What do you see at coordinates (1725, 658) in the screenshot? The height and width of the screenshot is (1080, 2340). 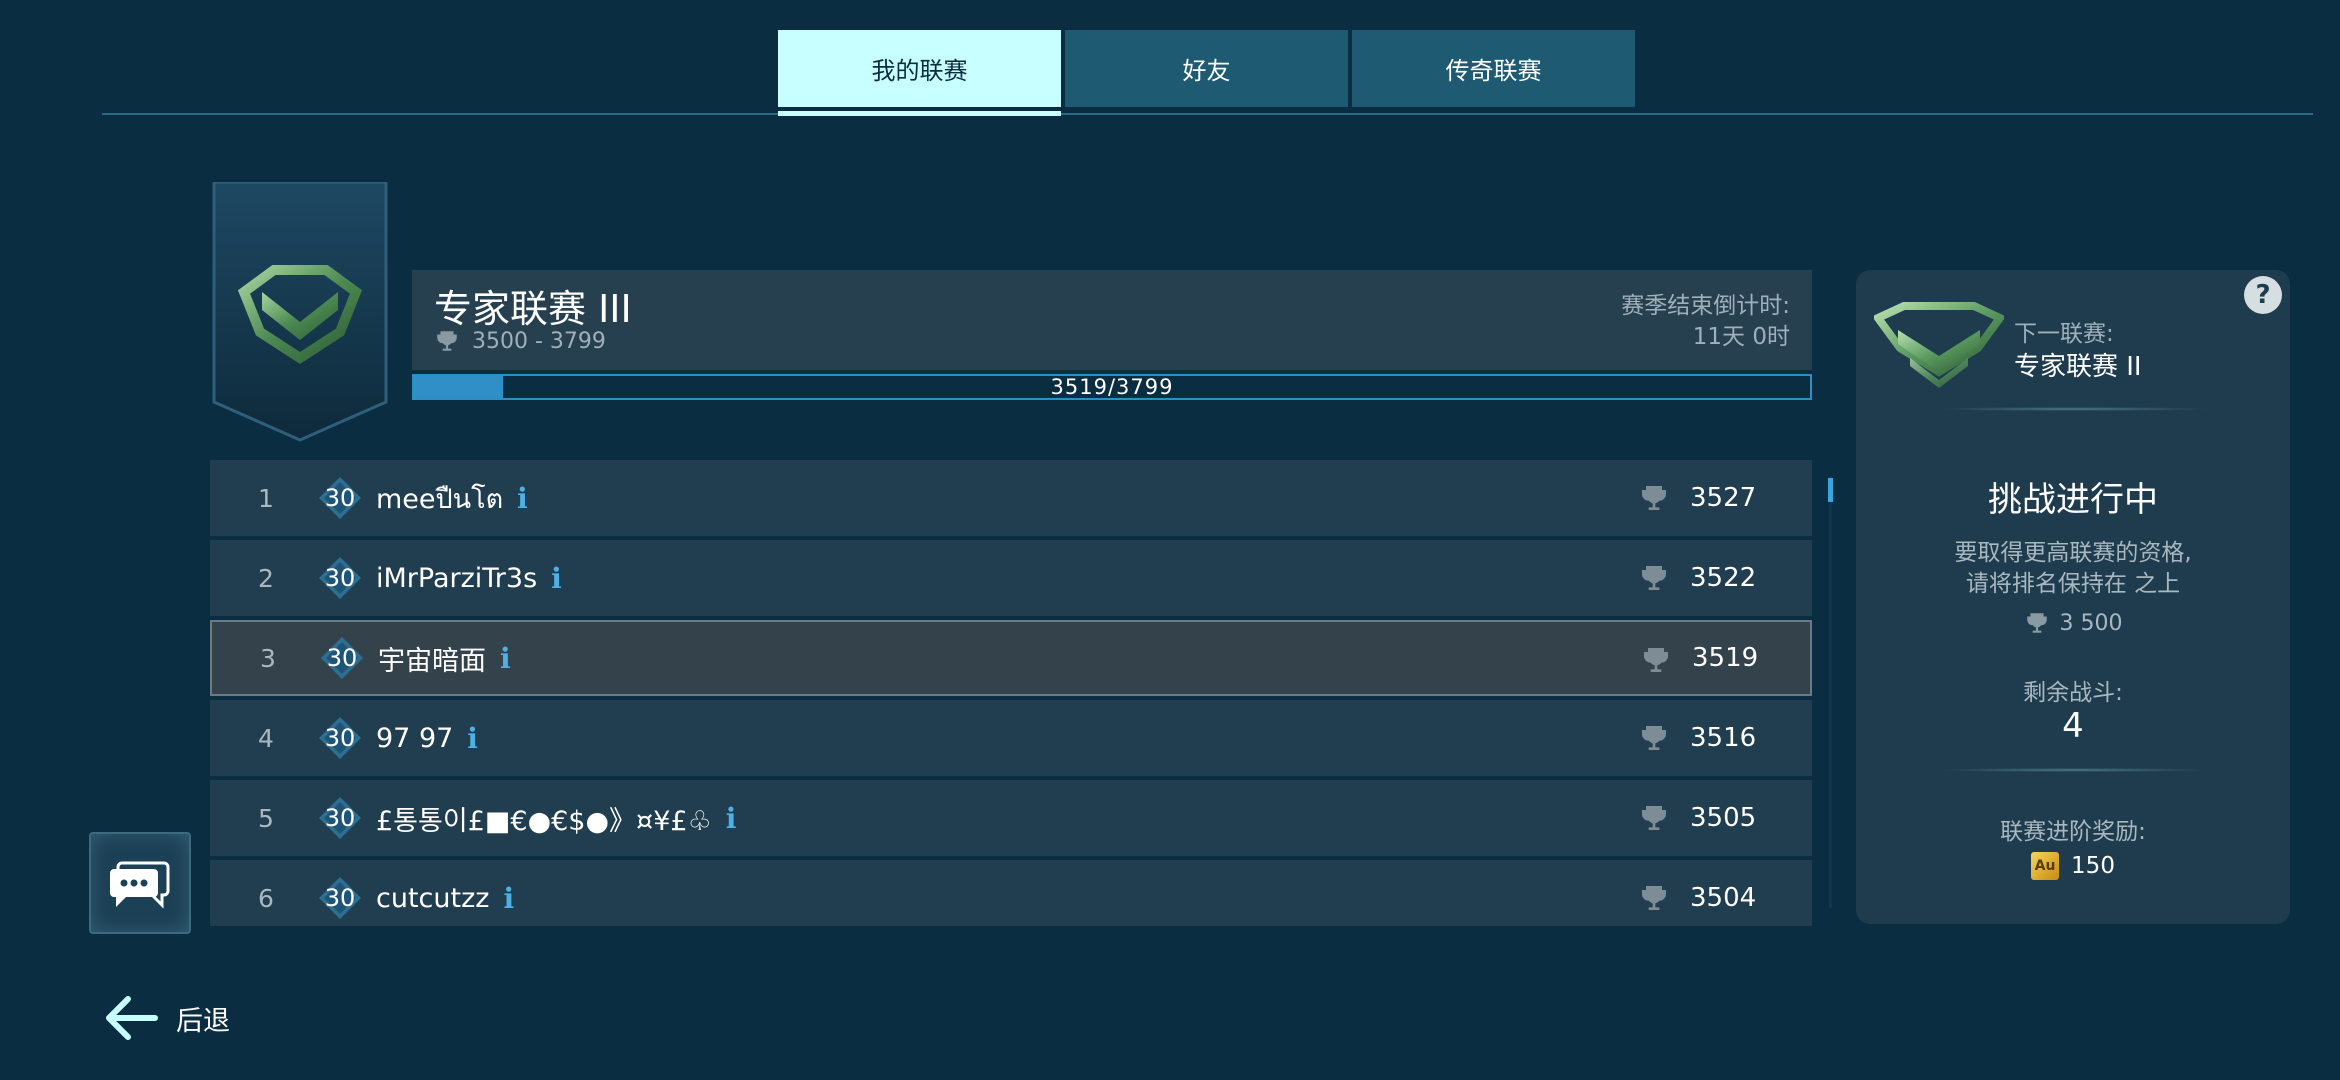 I see `player-score: 3519` at bounding box center [1725, 658].